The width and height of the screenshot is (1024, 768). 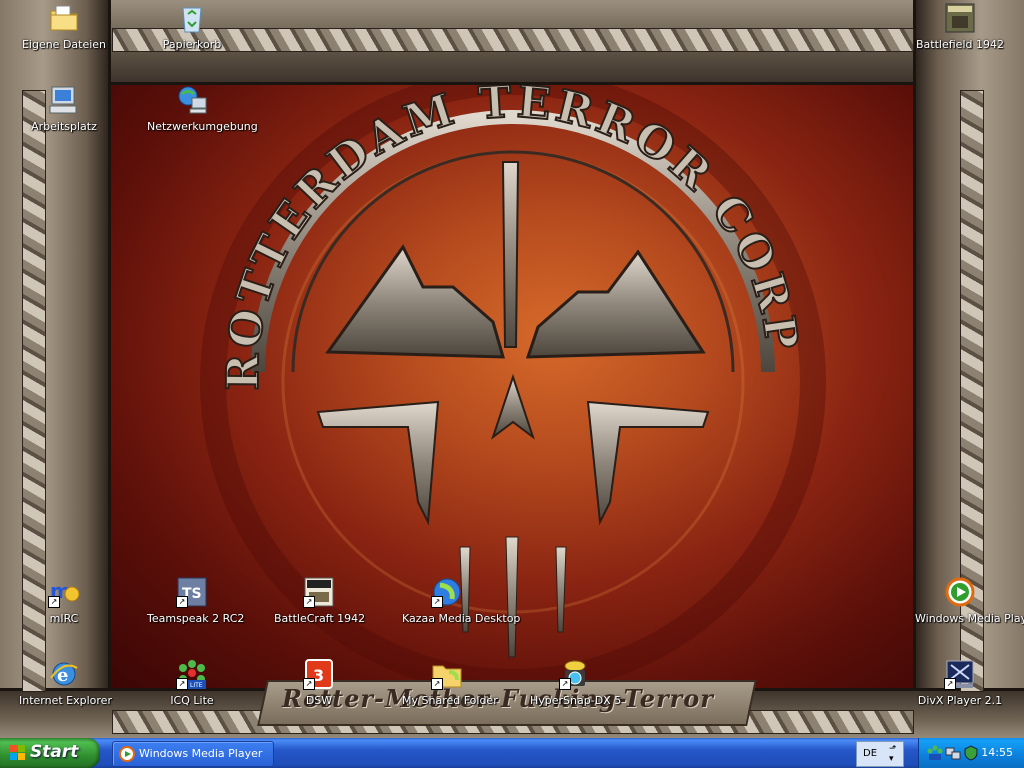 What do you see at coordinates (512, 753) in the screenshot?
I see `taskbar: Start Windows Media Player DE ⬏ ▾ 14:55` at bounding box center [512, 753].